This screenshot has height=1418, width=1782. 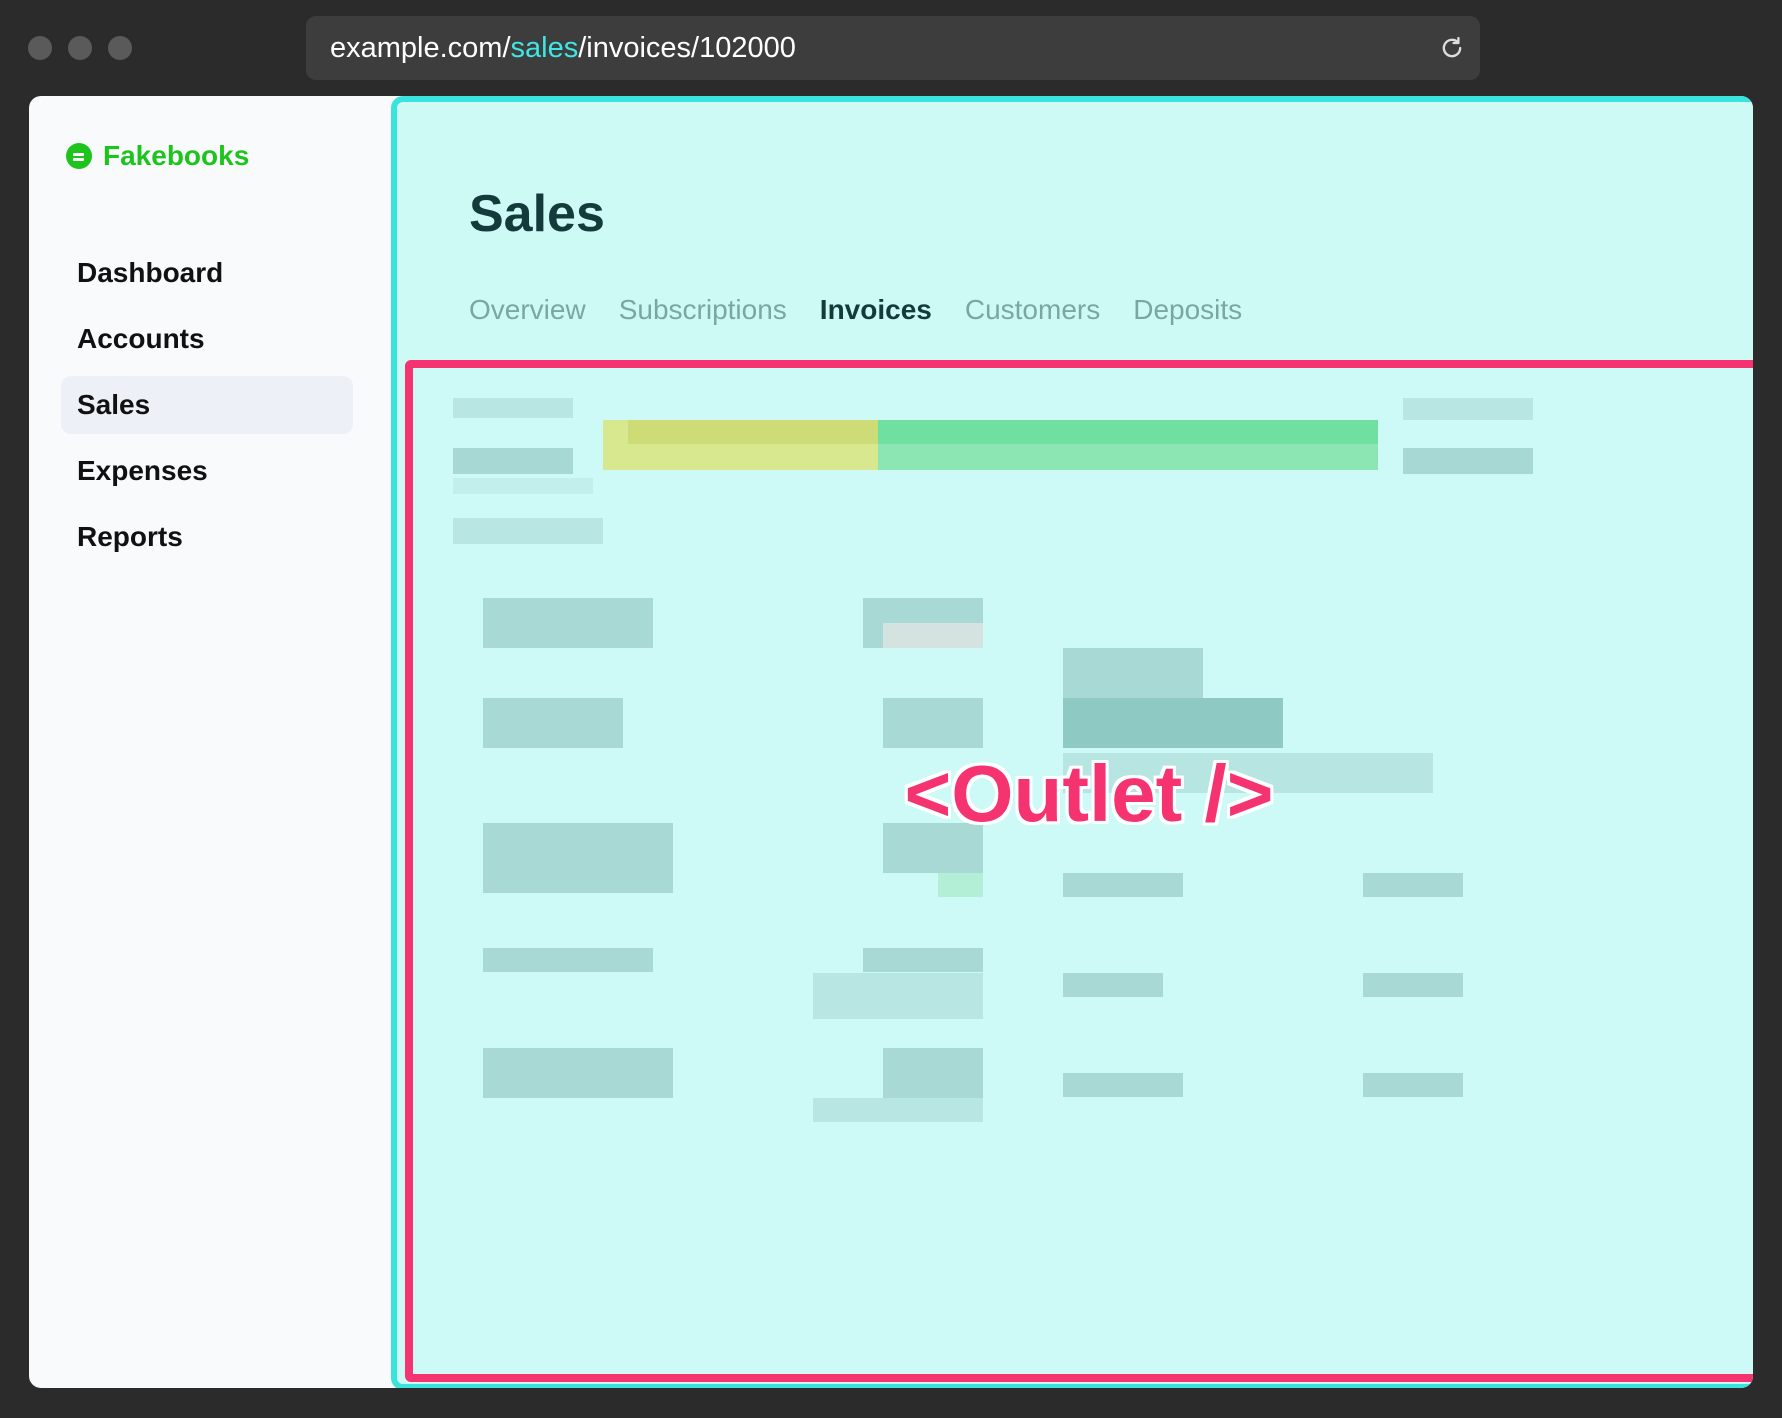 What do you see at coordinates (207, 471) in the screenshot?
I see `nav-item-expenses: Expenses` at bounding box center [207, 471].